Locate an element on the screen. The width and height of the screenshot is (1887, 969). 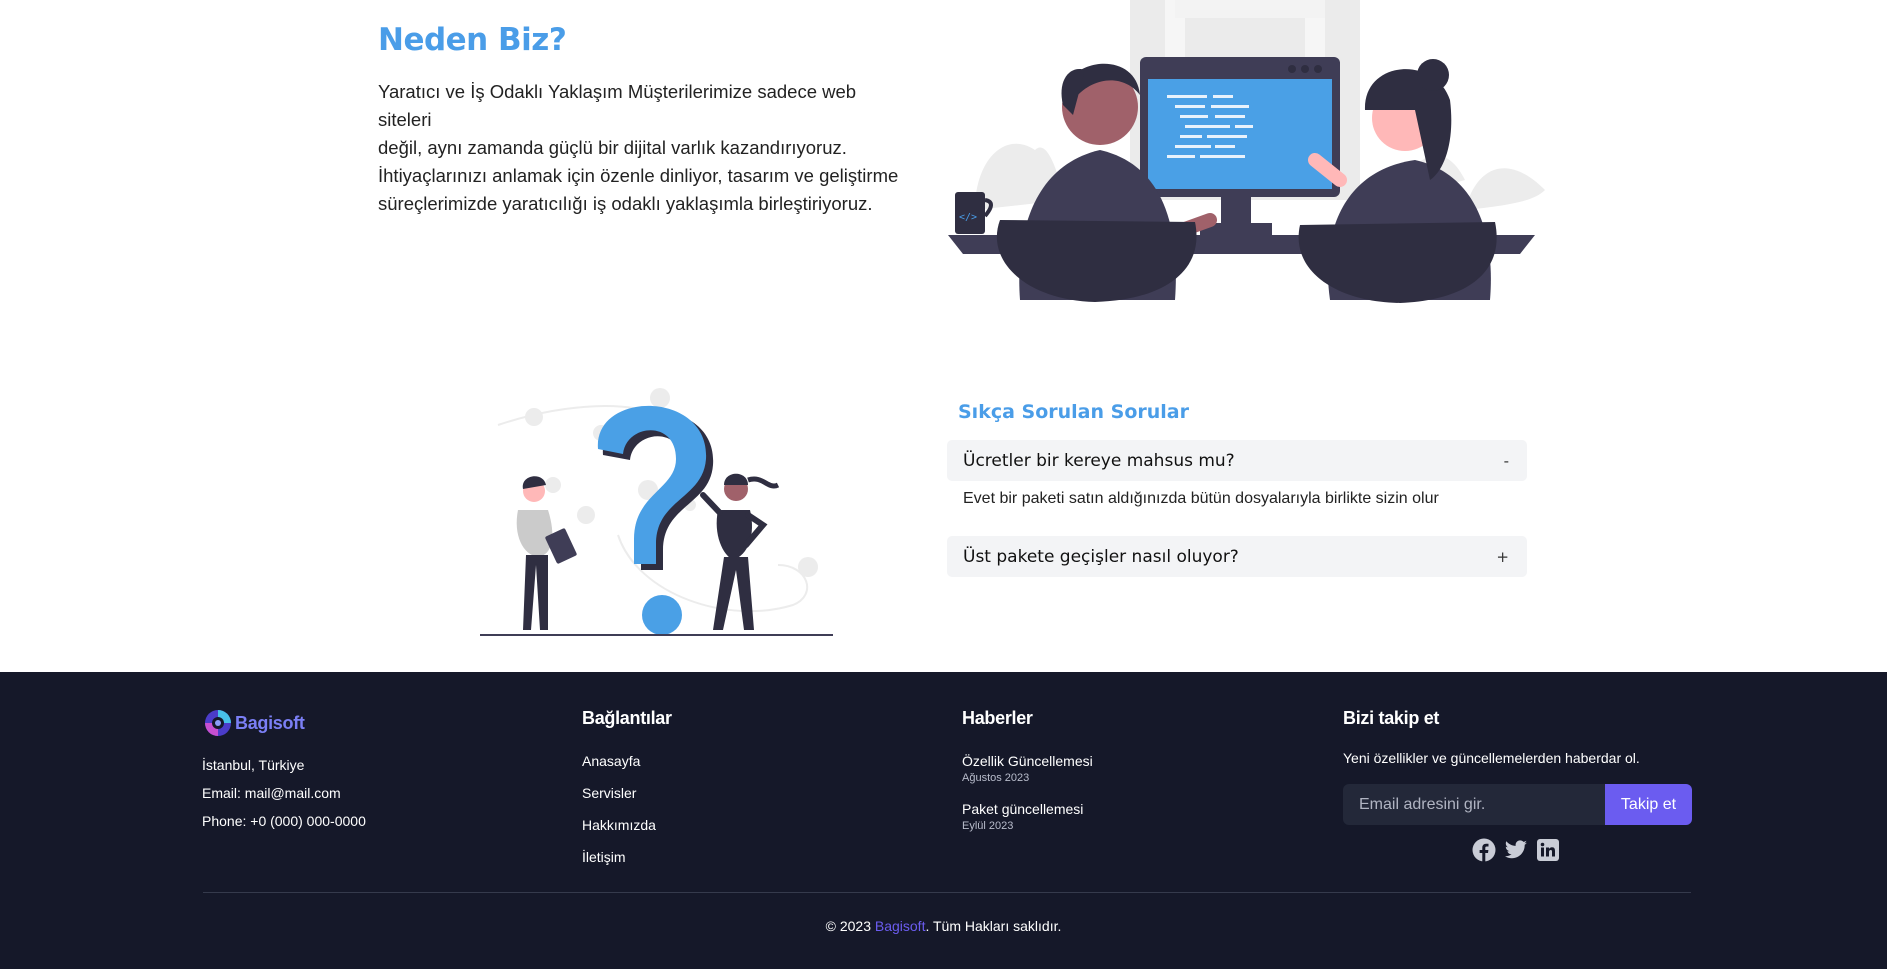
why-us-title: Neden Biz? is located at coordinates (472, 40).